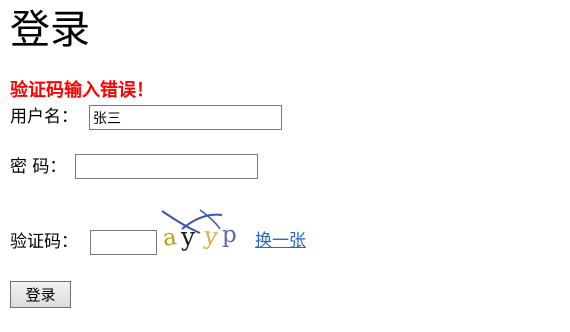  What do you see at coordinates (169, 238) in the screenshot?
I see `svg-text: a` at bounding box center [169, 238].